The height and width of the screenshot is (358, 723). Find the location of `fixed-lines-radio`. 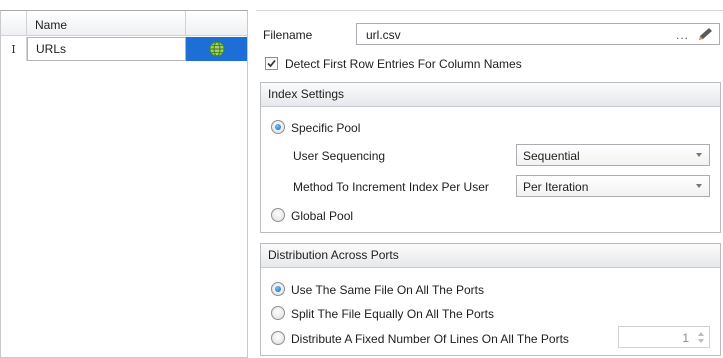

fixed-lines-radio is located at coordinates (278, 338).